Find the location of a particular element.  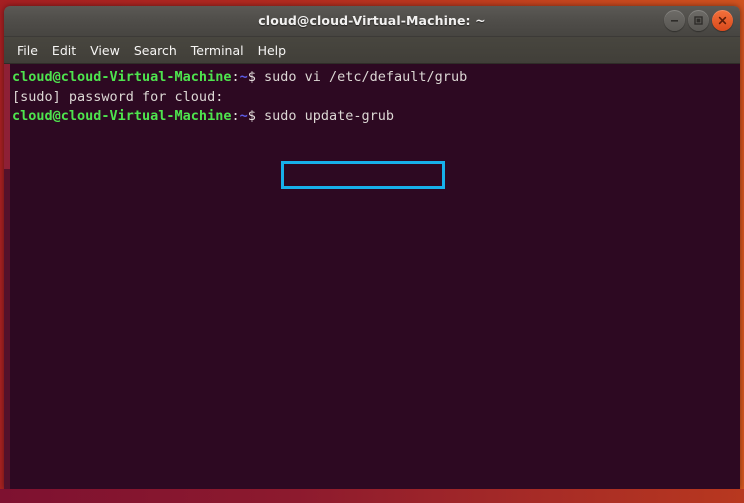

close-icon is located at coordinates (722, 20).